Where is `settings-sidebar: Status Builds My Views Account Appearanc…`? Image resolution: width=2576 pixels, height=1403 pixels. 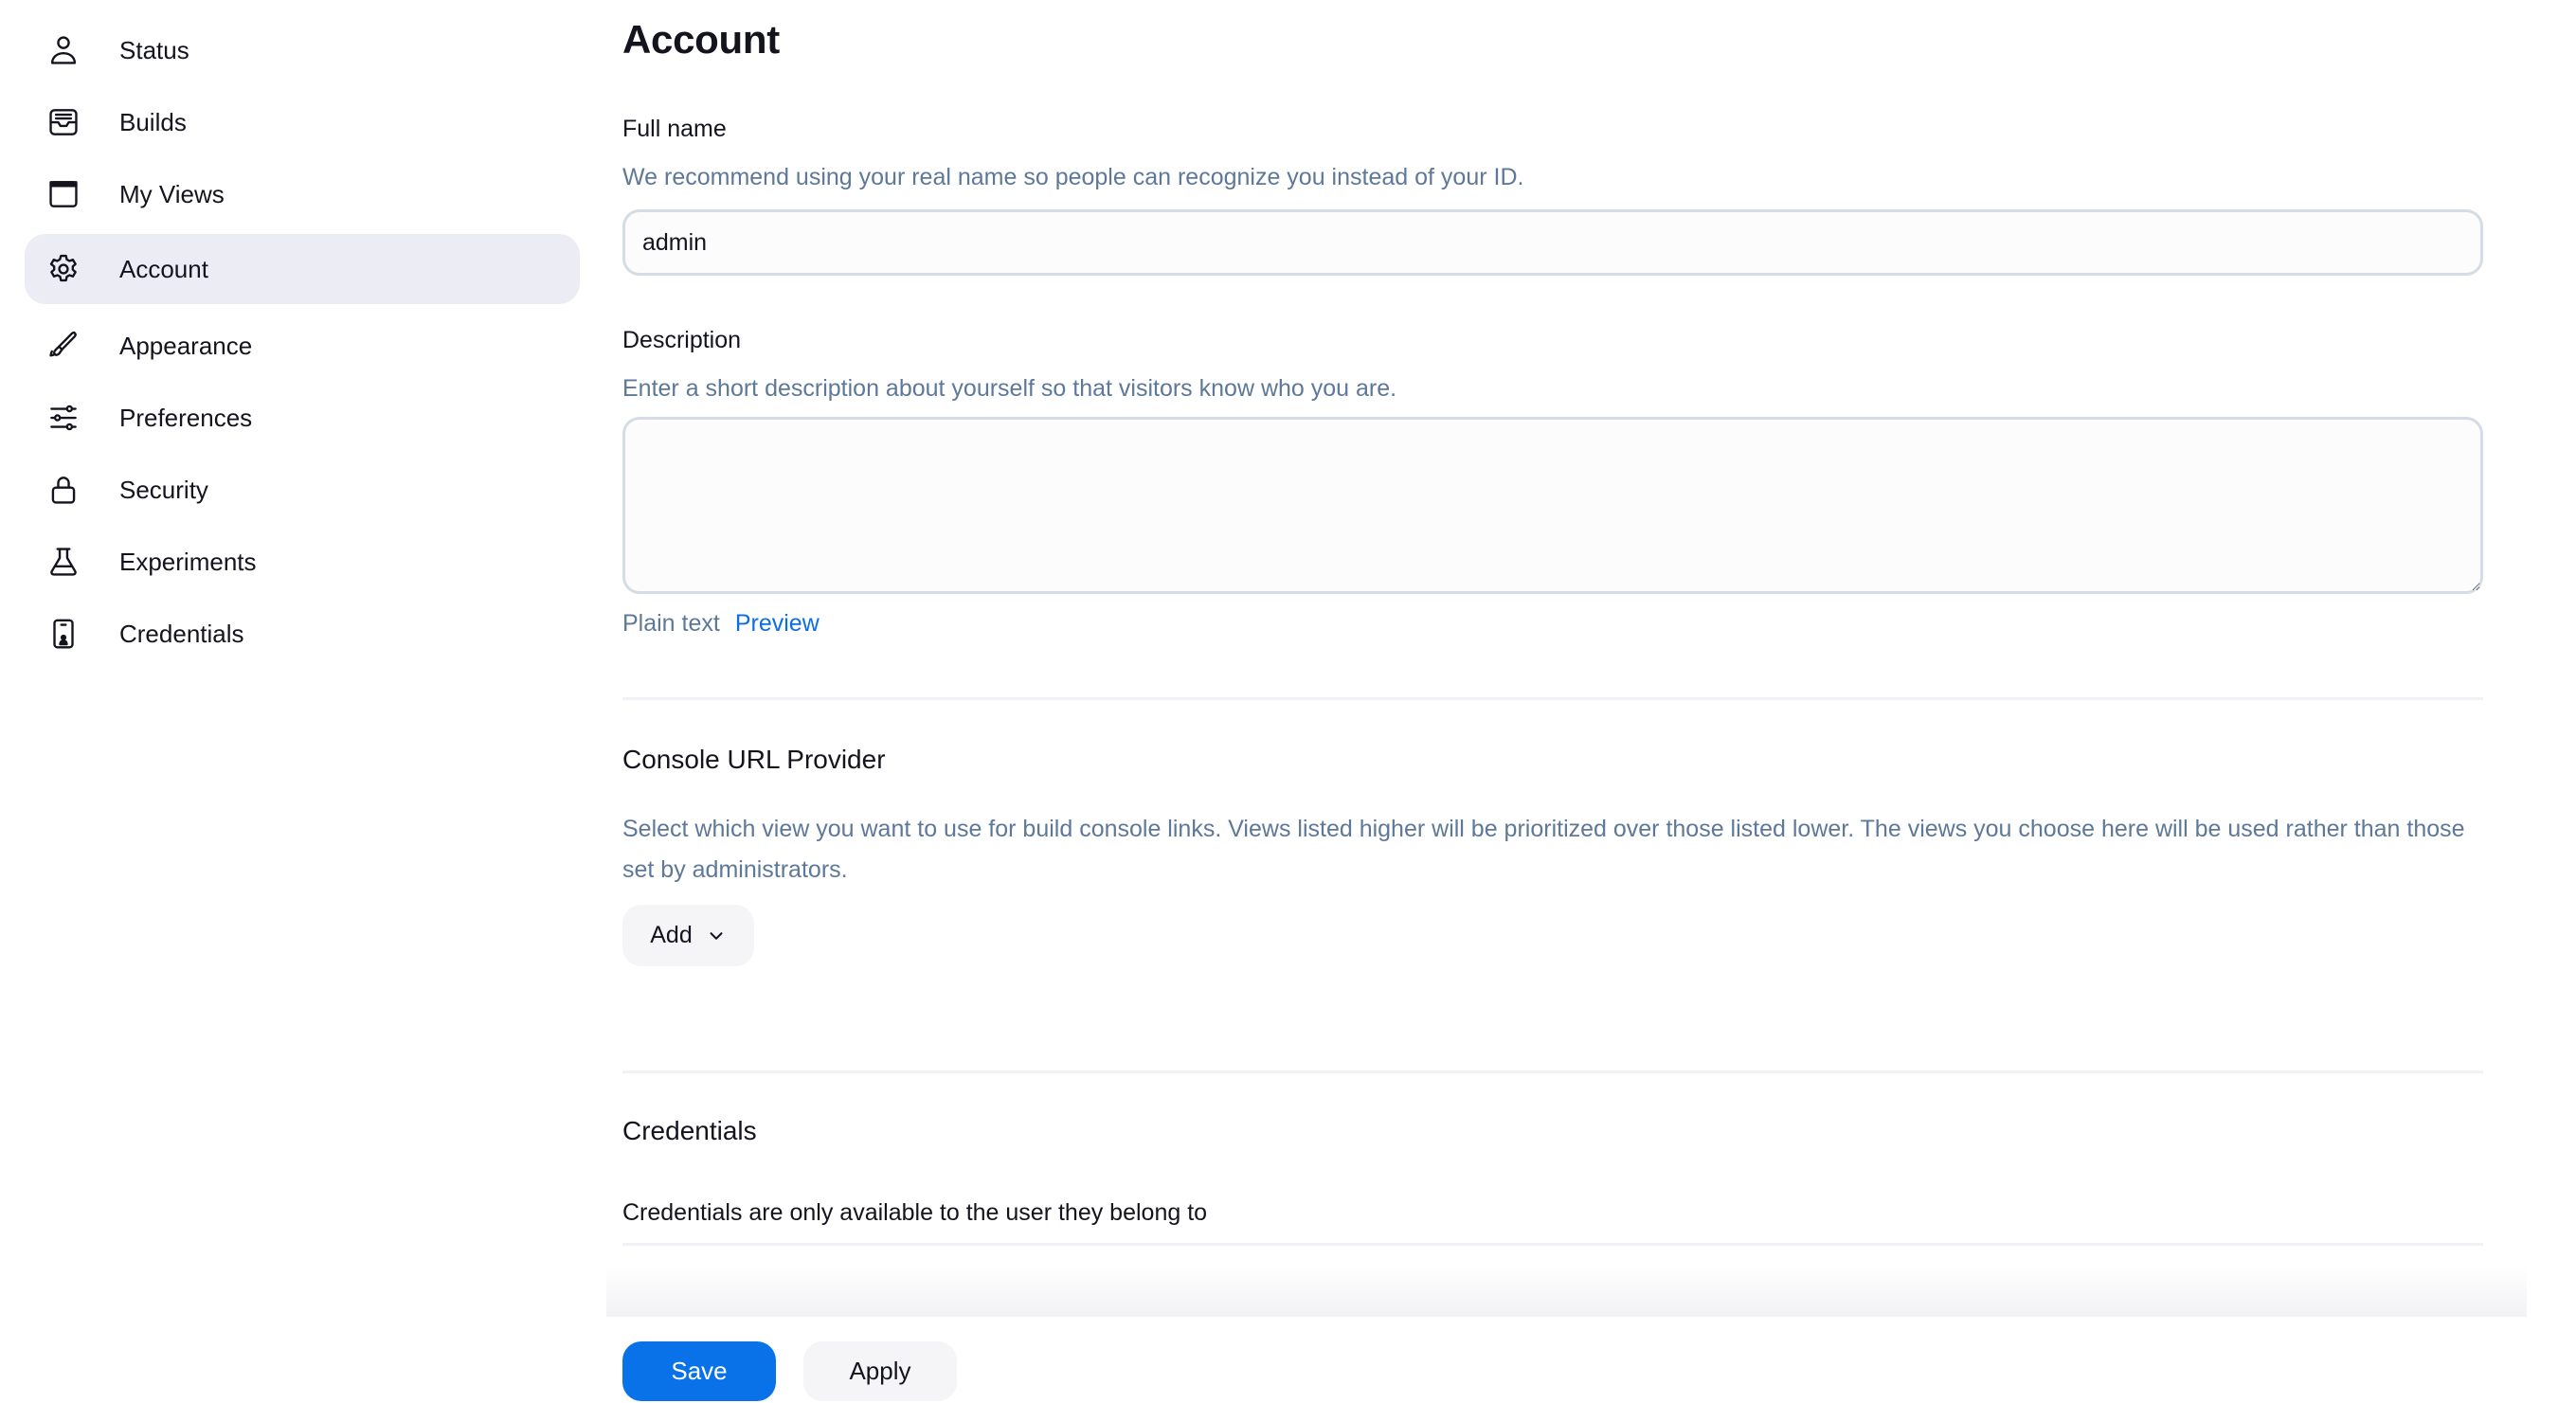 settings-sidebar: Status Builds My Views Account Appearanc… is located at coordinates (302, 342).